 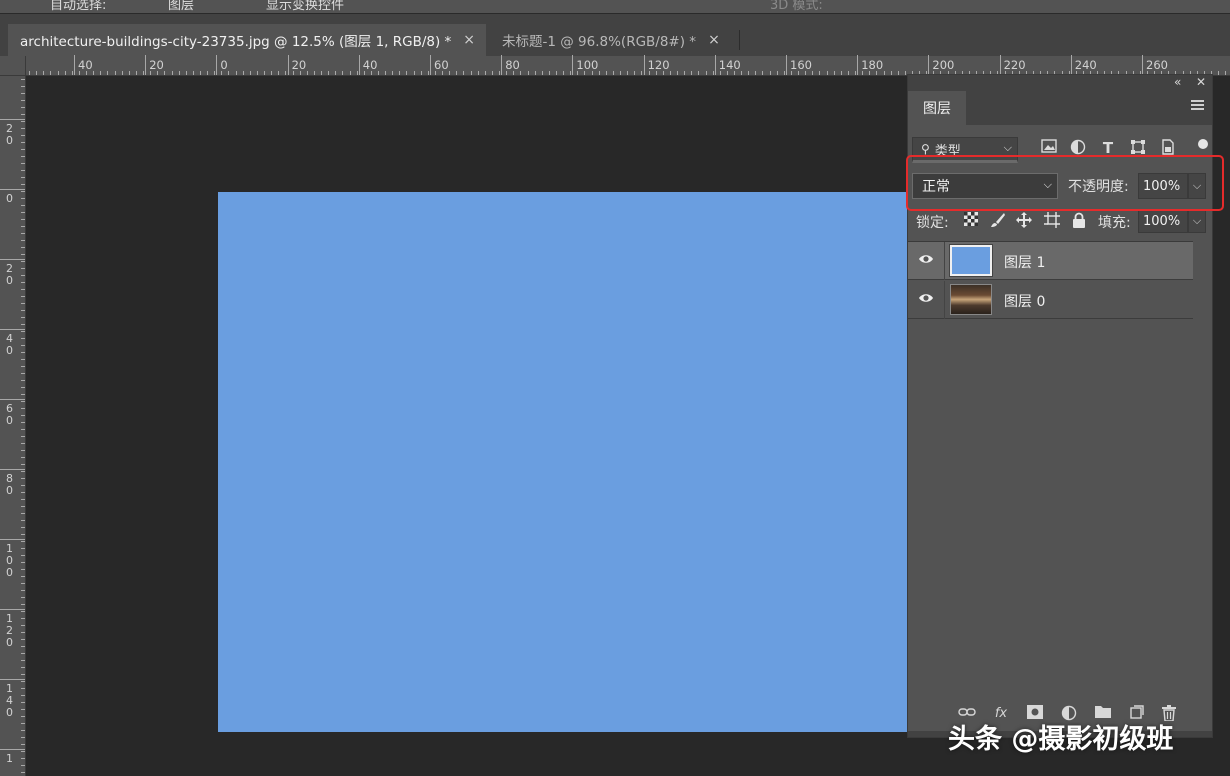 What do you see at coordinates (587, 65) in the screenshot?
I see `ruler-label: 100` at bounding box center [587, 65].